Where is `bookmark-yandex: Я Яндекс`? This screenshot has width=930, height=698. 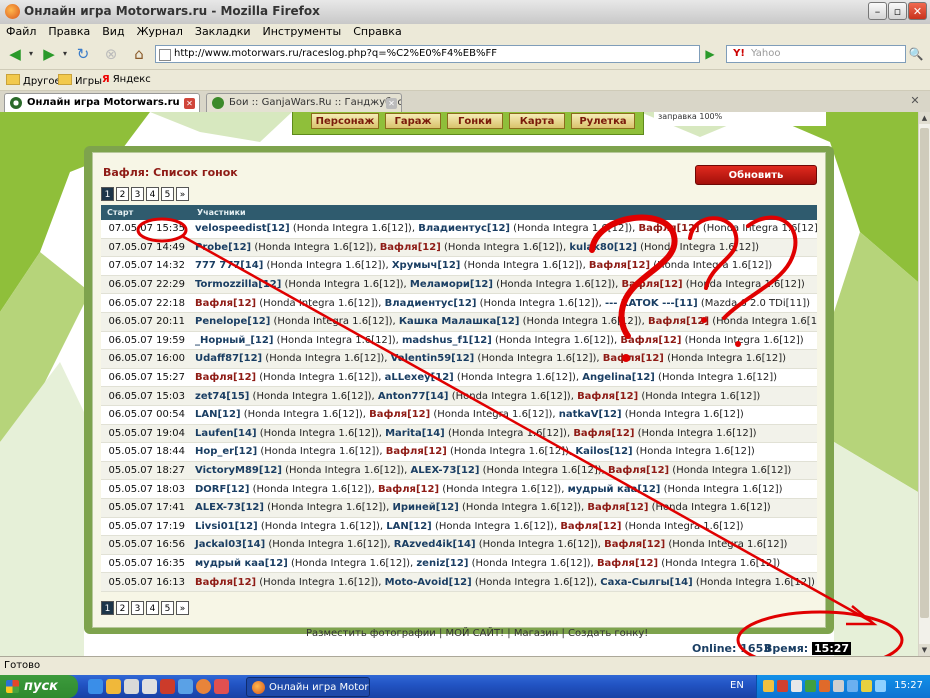 bookmark-yandex: Я Яндекс is located at coordinates (126, 79).